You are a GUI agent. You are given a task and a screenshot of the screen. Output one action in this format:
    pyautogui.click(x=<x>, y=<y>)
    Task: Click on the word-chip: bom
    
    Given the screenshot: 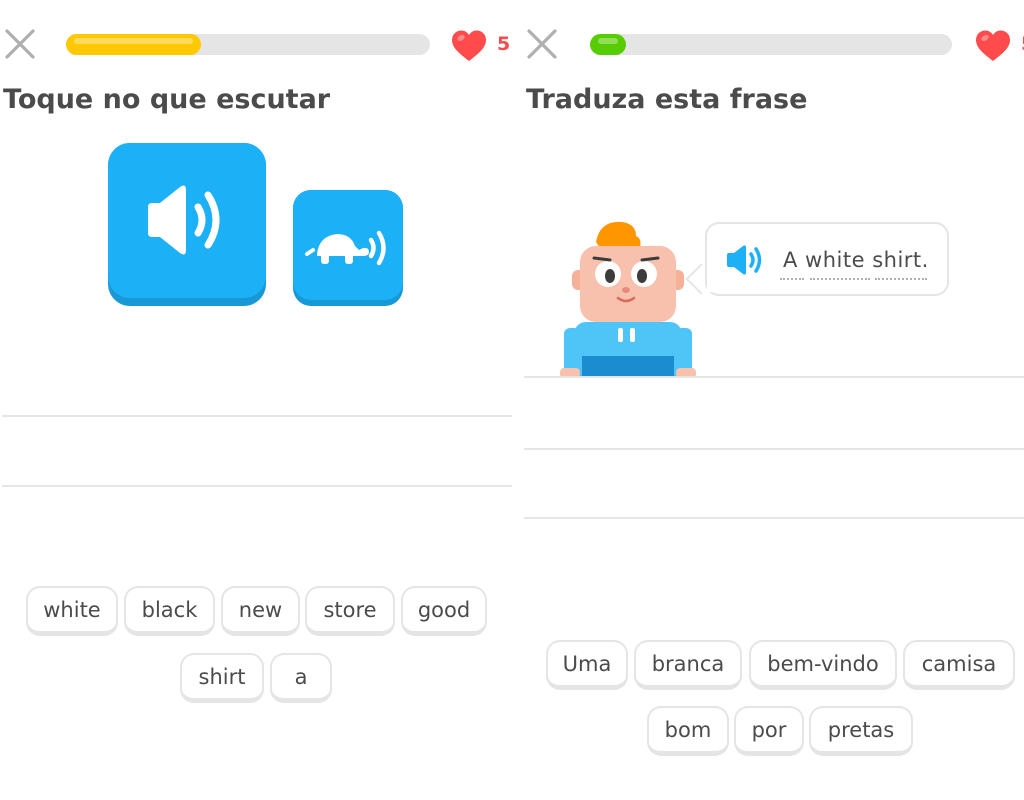 What is the action you would take?
    pyautogui.click(x=688, y=731)
    